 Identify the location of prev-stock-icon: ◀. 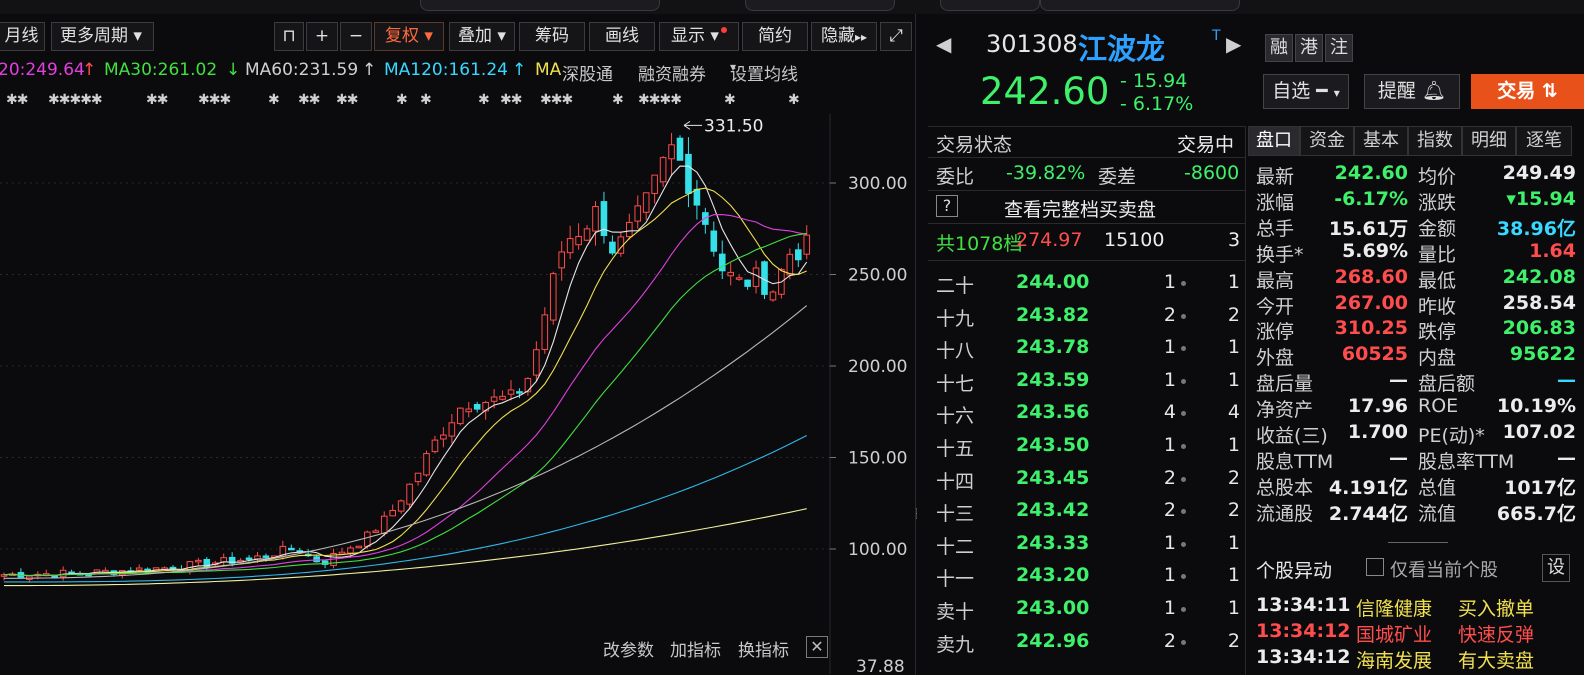
(943, 44).